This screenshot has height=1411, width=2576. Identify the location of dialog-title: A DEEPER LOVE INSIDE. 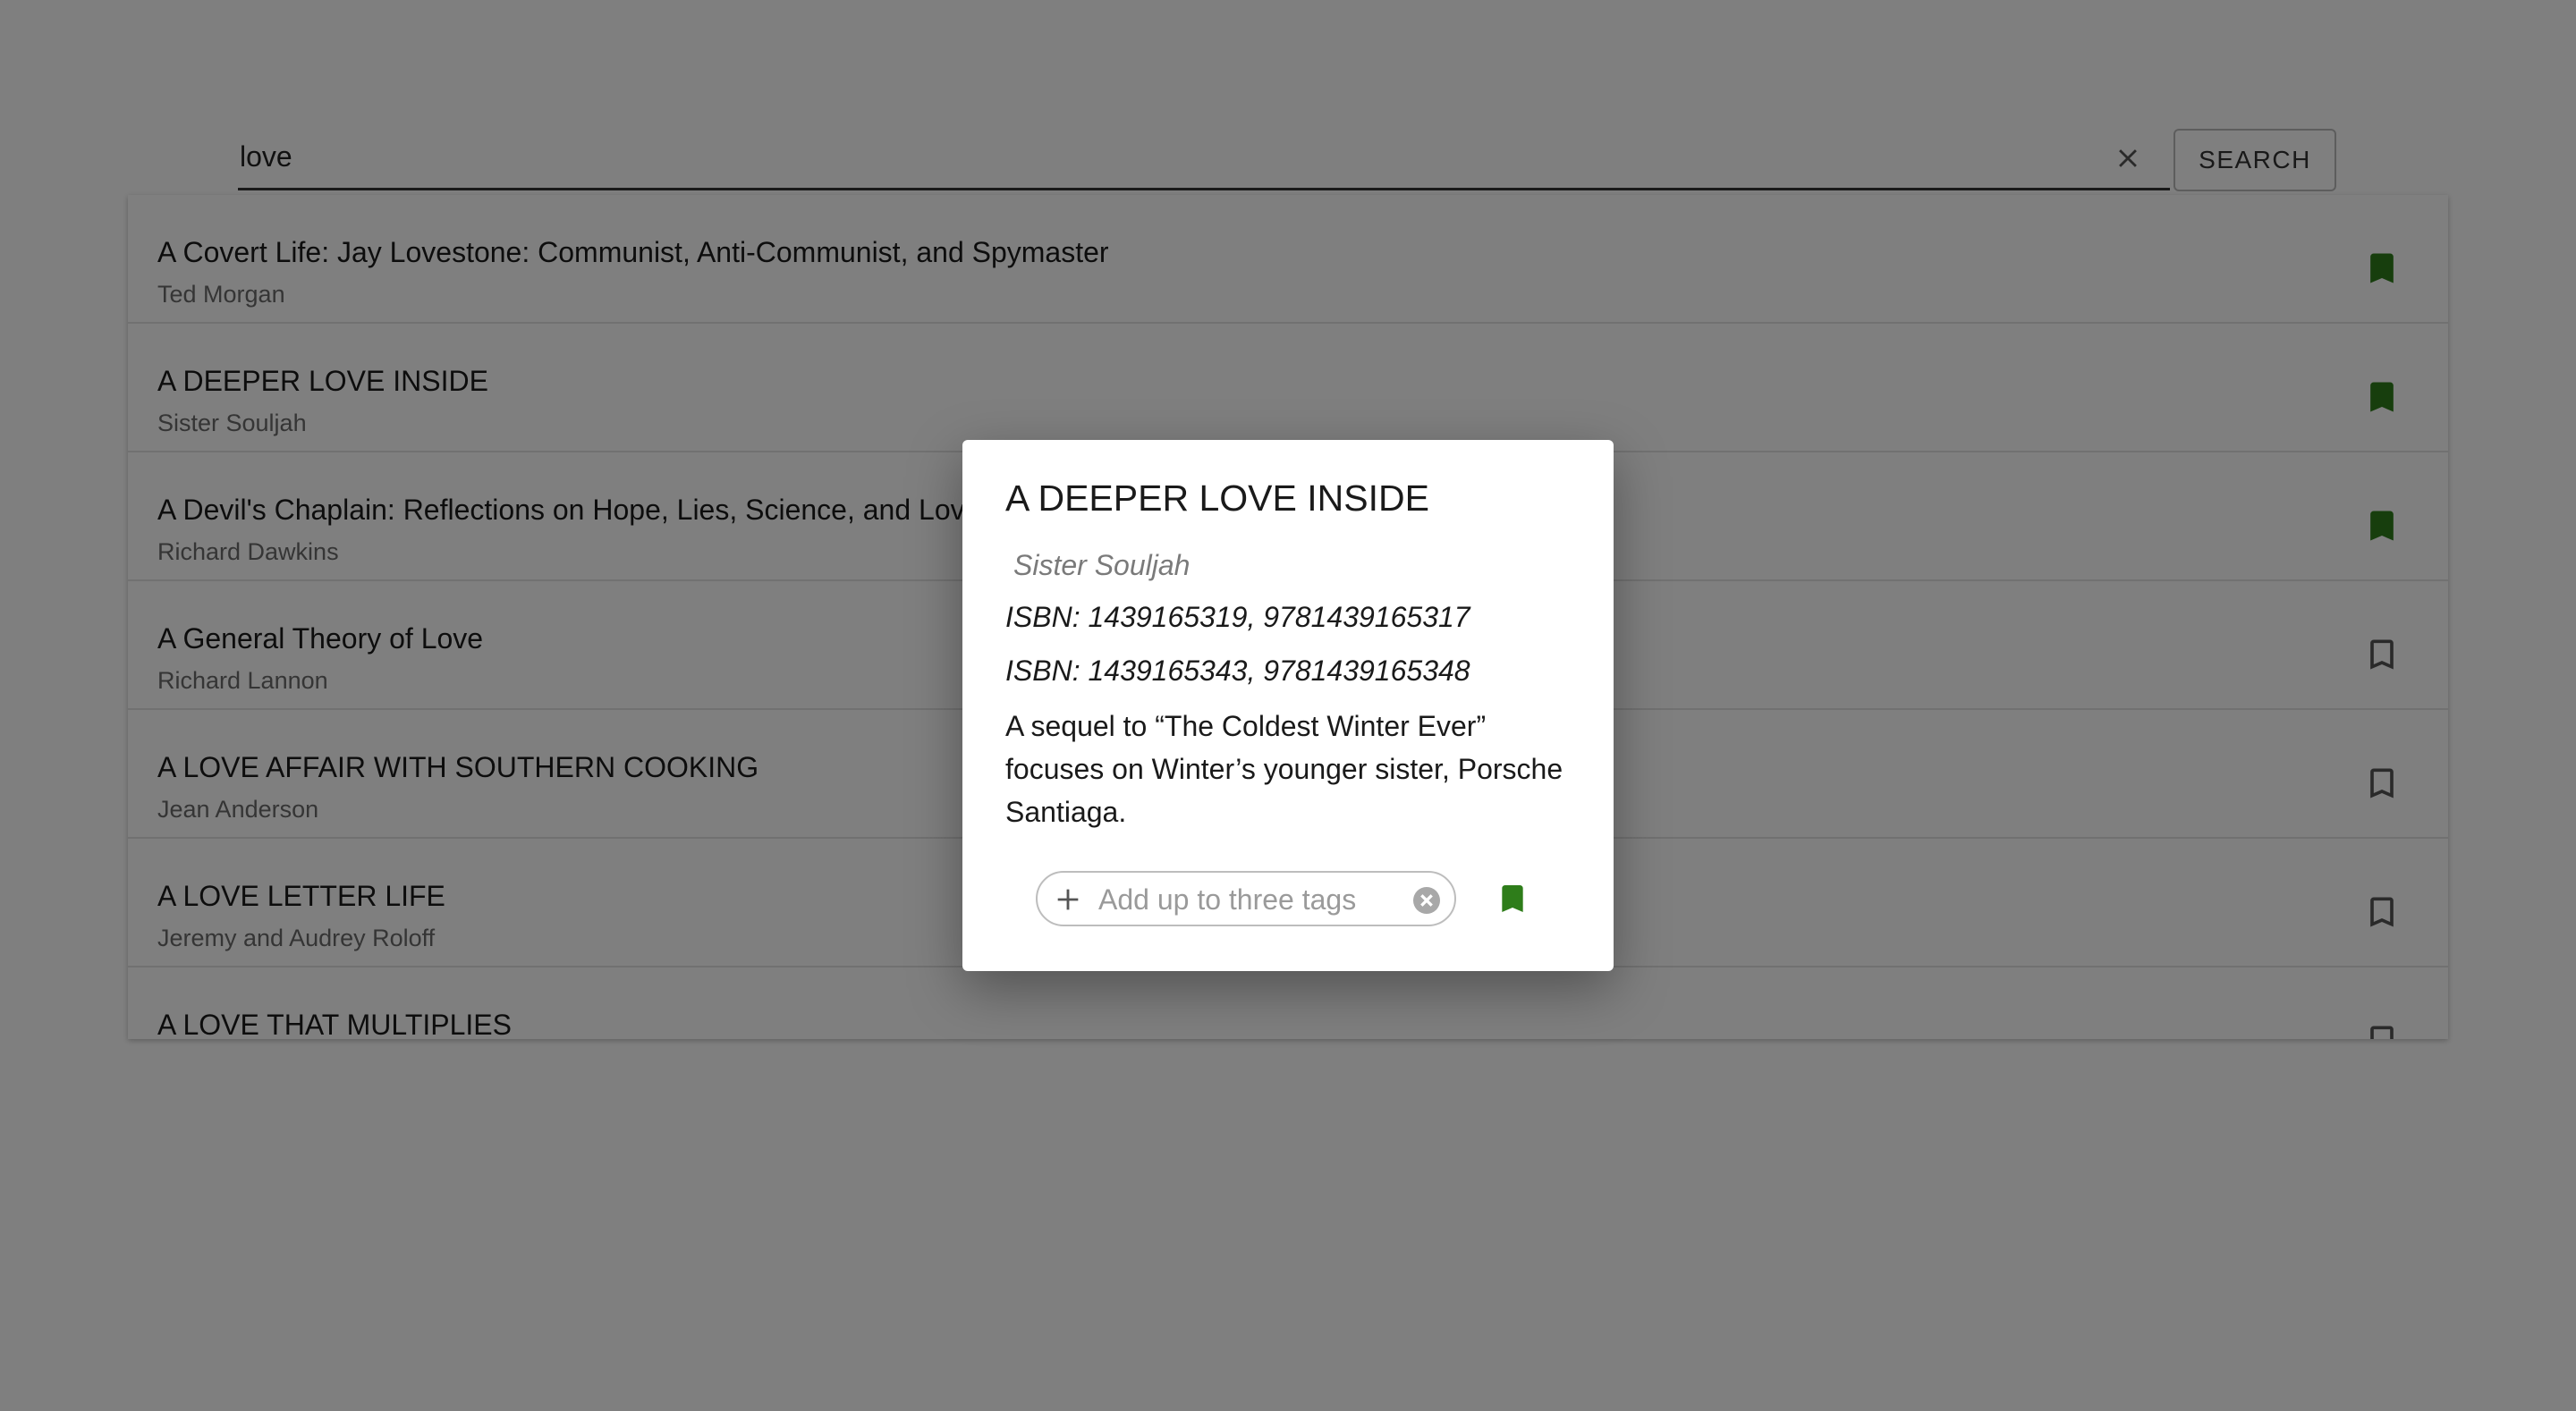
(1217, 498).